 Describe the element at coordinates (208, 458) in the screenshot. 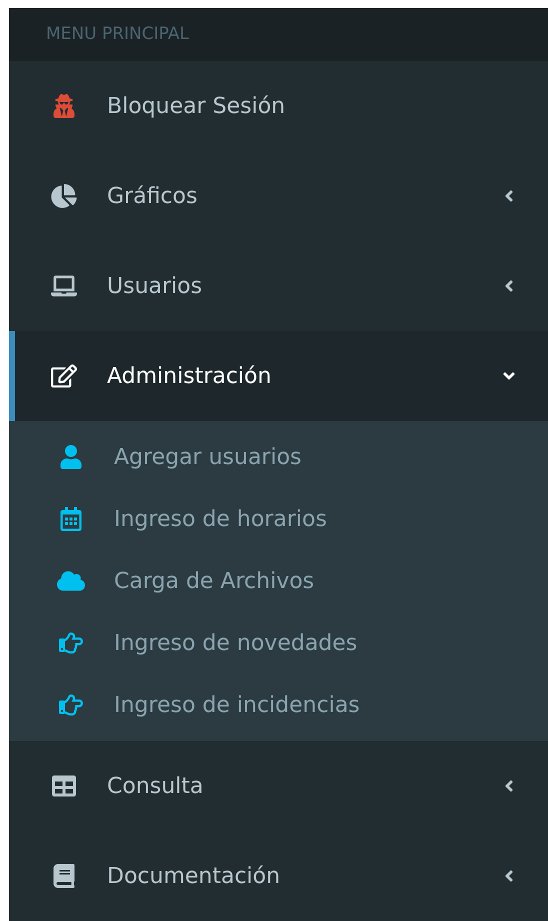

I see `submenu-label: Agregar usuarios` at that location.